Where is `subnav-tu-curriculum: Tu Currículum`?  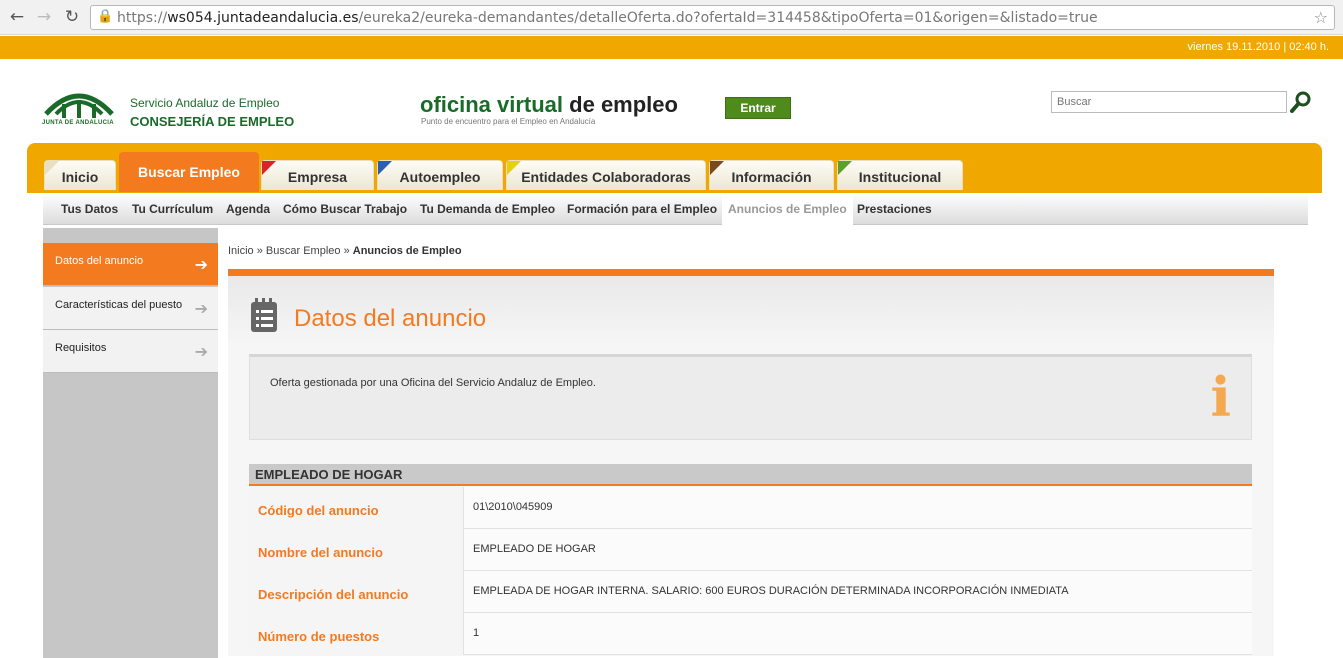 subnav-tu-curriculum: Tu Currículum is located at coordinates (172, 209).